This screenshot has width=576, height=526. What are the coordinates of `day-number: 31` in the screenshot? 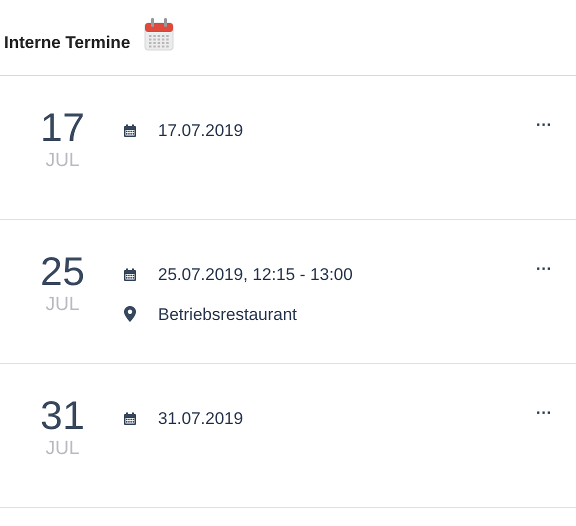 It's located at (62, 416).